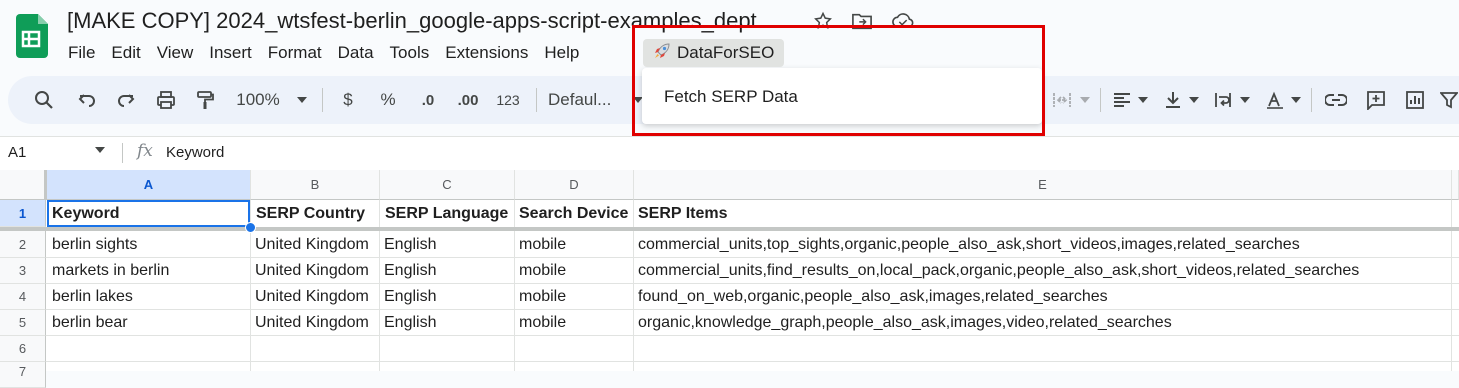  I want to click on cell-b1: SERP Country, so click(310, 214).